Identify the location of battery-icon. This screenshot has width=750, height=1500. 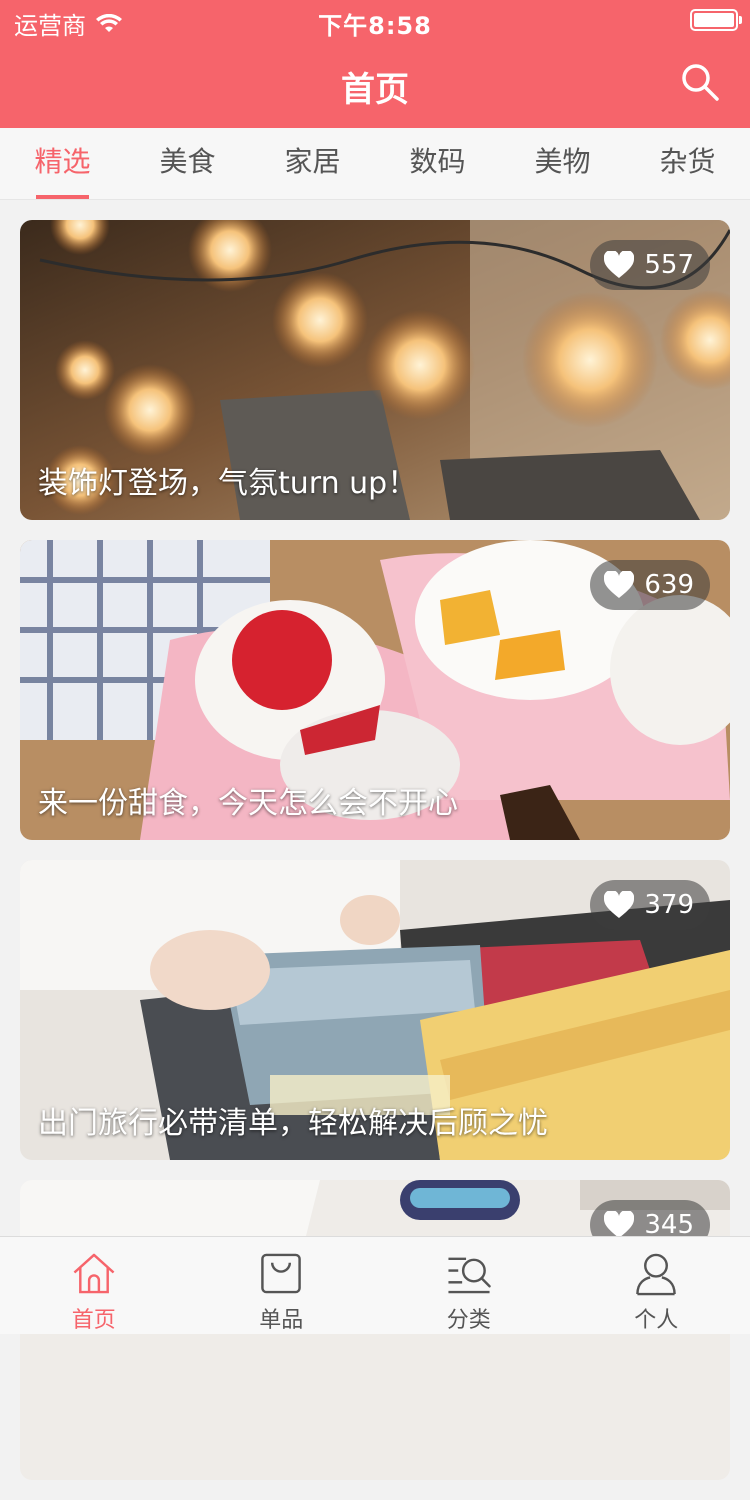
(714, 20).